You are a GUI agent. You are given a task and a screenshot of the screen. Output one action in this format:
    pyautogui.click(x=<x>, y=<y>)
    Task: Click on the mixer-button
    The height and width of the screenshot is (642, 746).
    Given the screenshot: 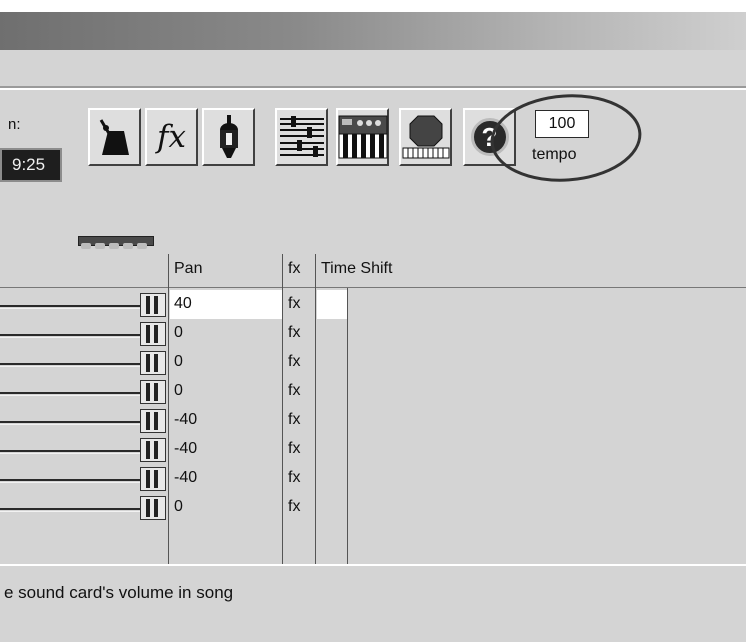 What is the action you would take?
    pyautogui.click(x=301, y=137)
    